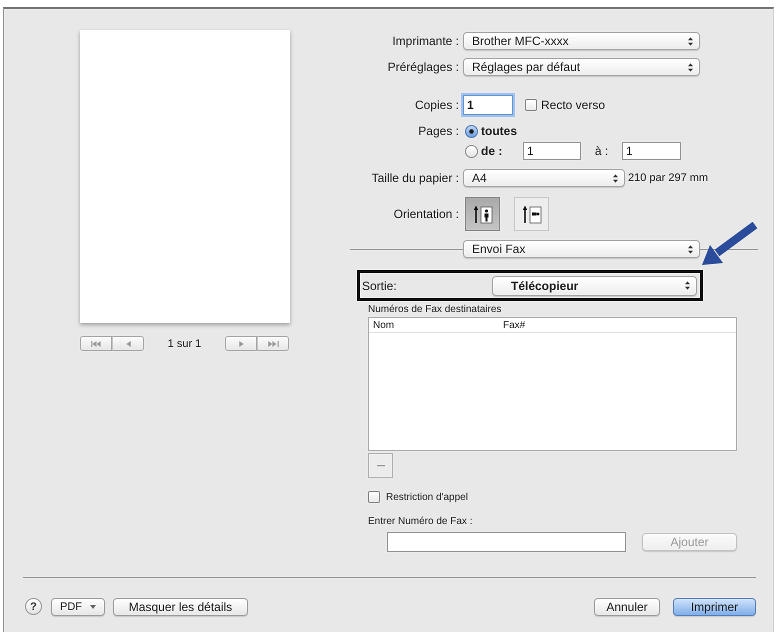 The height and width of the screenshot is (634, 779). What do you see at coordinates (594, 286) in the screenshot?
I see `output-popup: Télécopieur` at bounding box center [594, 286].